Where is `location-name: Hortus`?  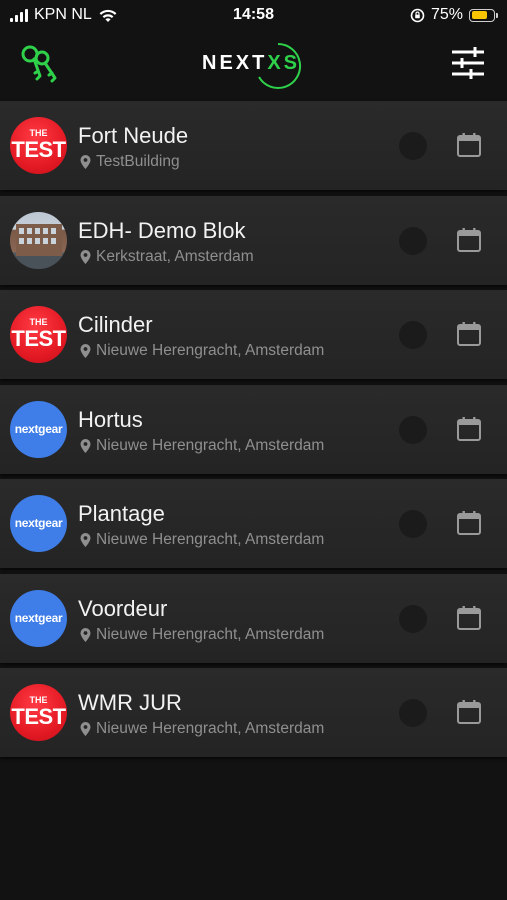 location-name: Hortus is located at coordinates (110, 419).